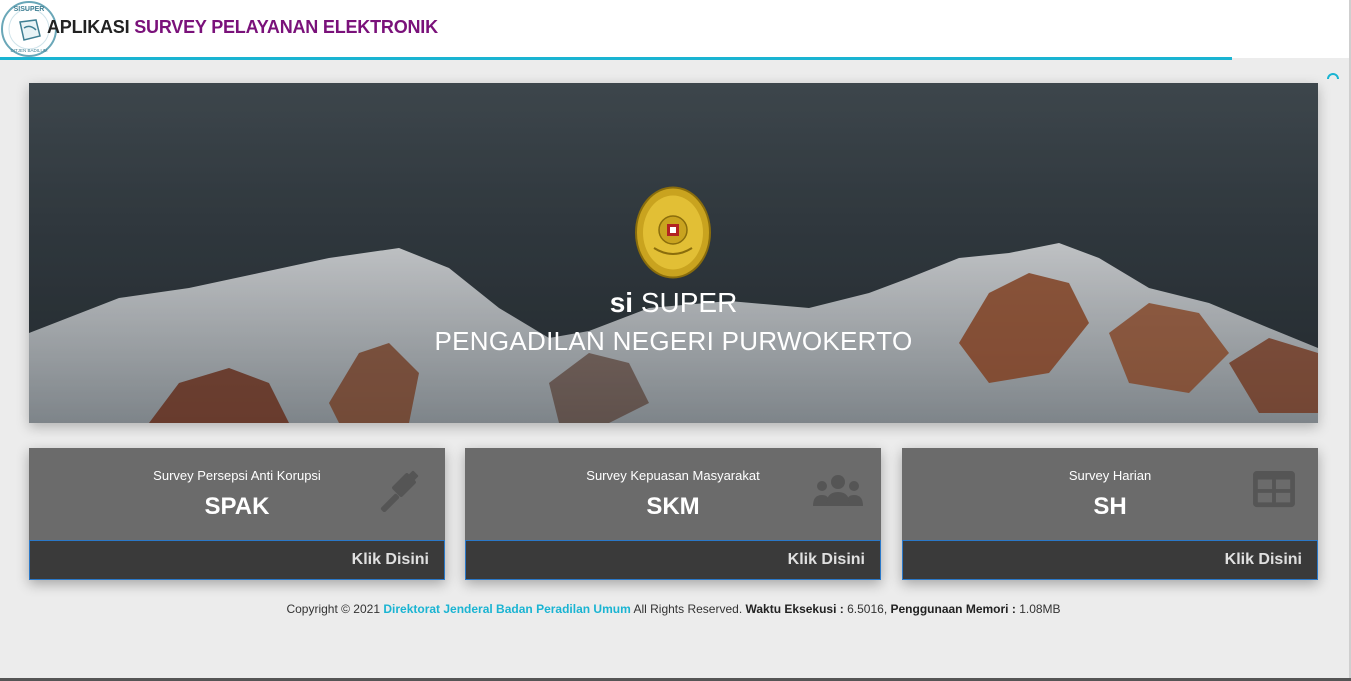  I want to click on rights-text: All Rights Reserved., so click(688, 609).